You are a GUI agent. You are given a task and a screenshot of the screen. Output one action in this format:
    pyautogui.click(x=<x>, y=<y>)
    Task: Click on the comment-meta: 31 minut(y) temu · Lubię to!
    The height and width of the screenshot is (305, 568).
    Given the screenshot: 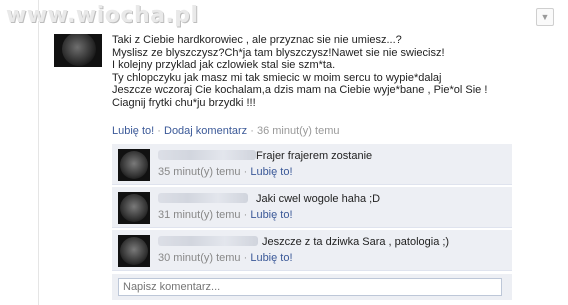 What is the action you would take?
    pyautogui.click(x=225, y=215)
    